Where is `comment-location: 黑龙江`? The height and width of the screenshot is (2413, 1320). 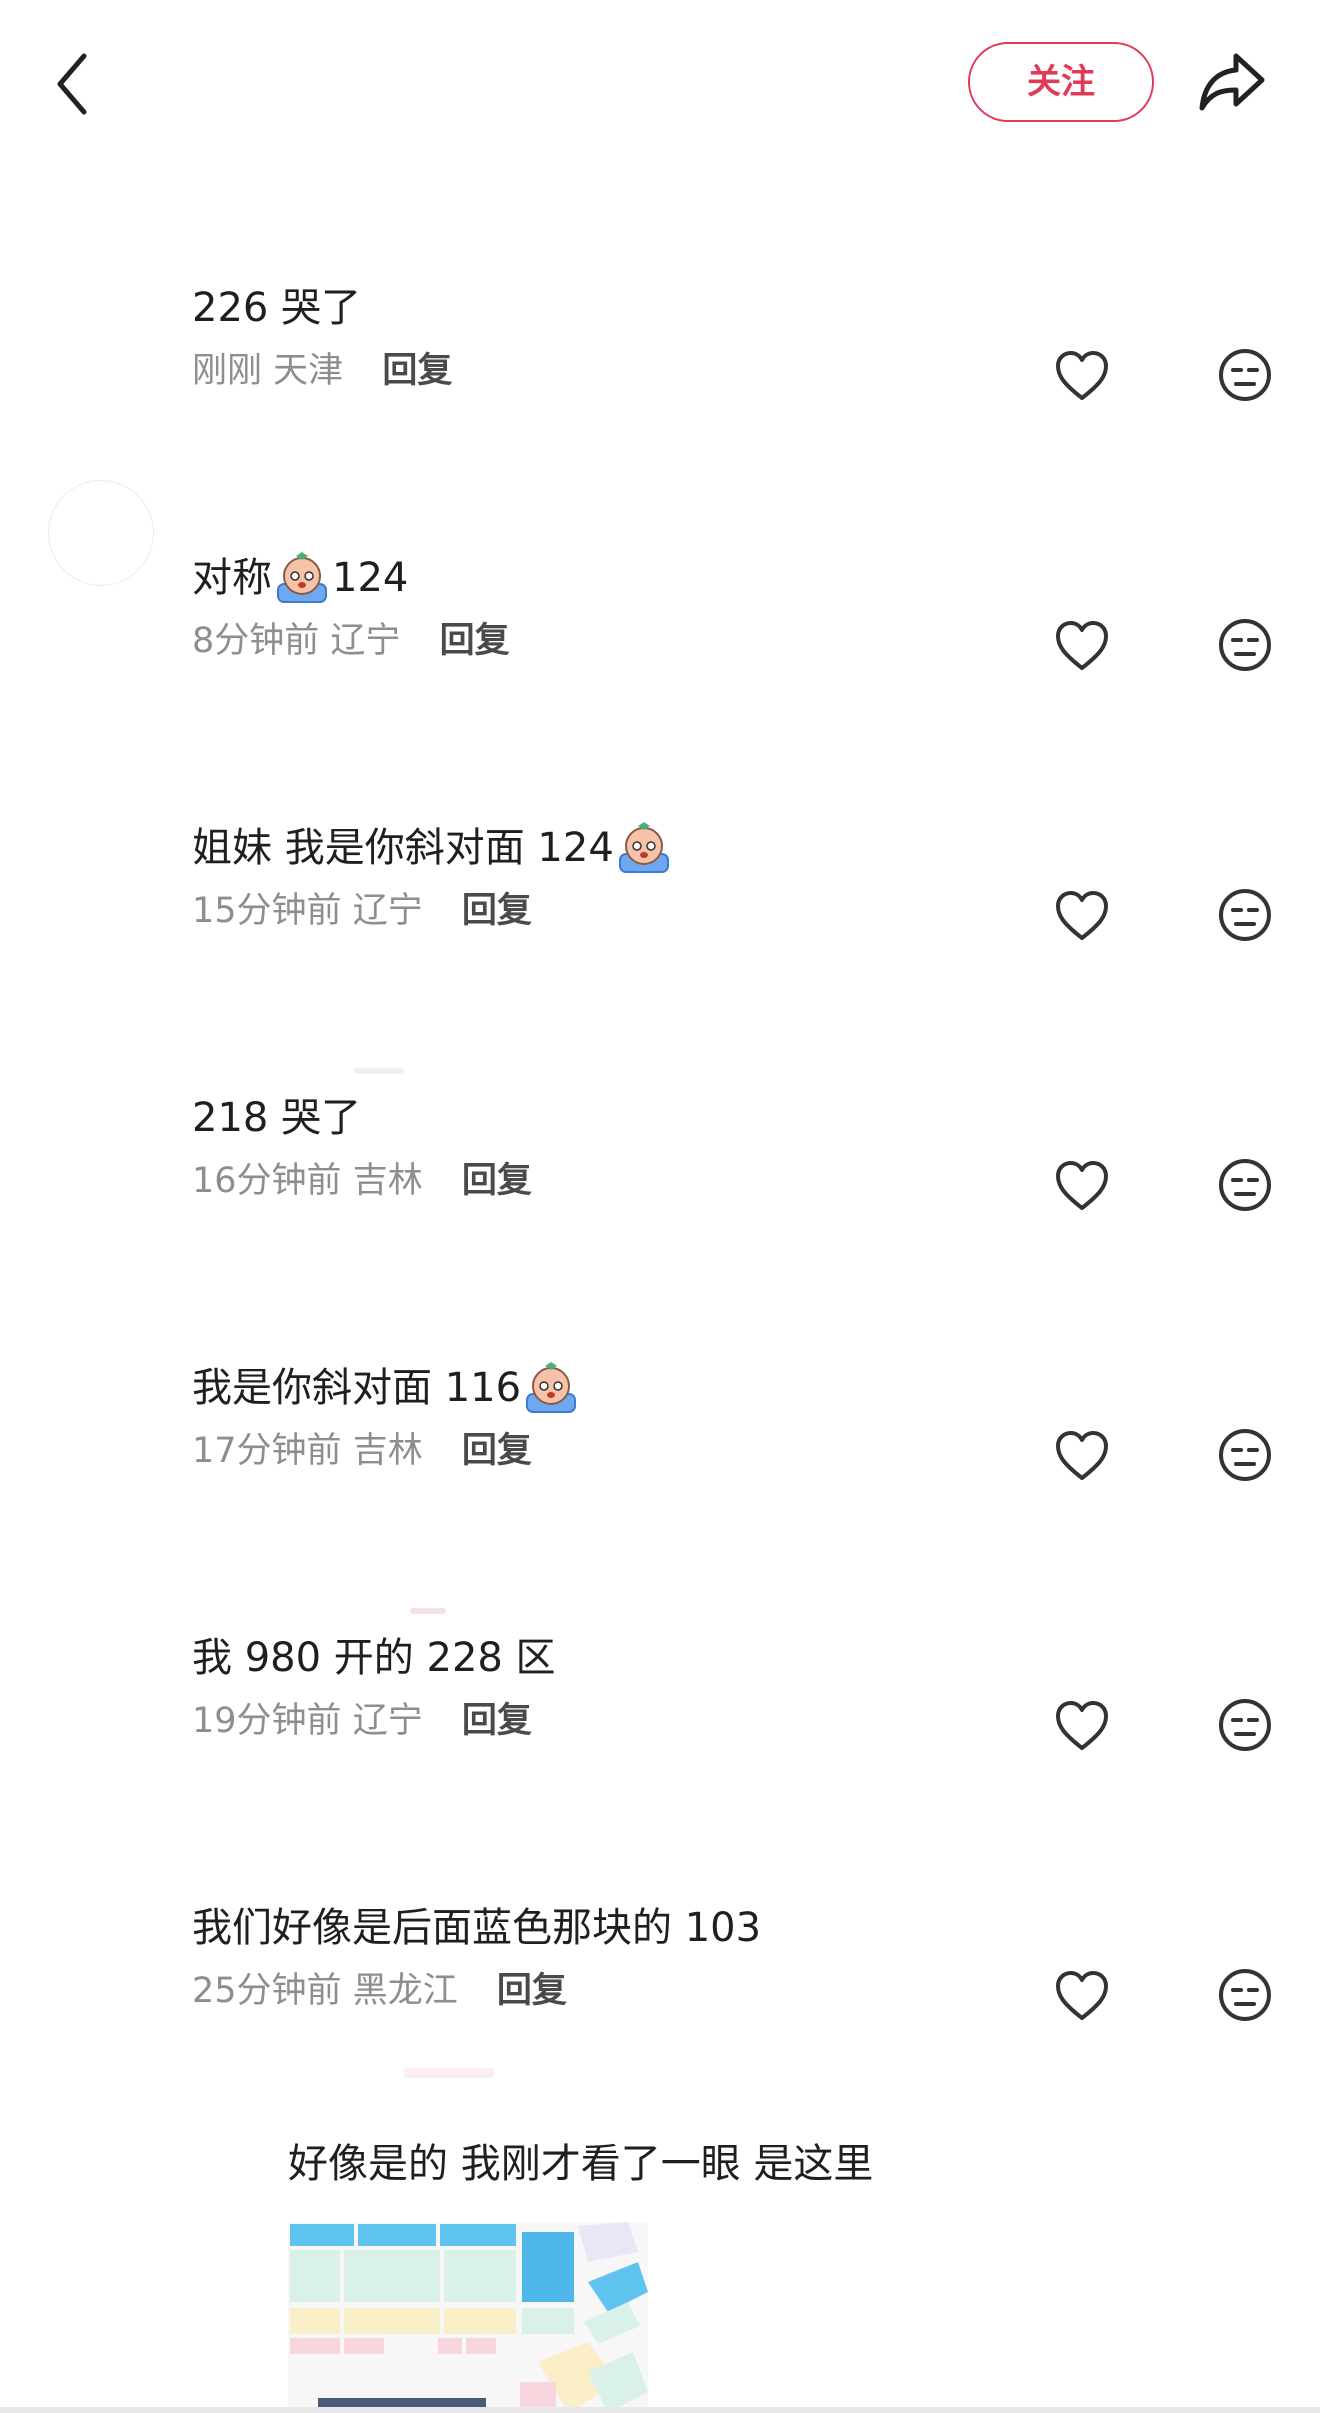 comment-location: 黑龙江 is located at coordinates (405, 1991).